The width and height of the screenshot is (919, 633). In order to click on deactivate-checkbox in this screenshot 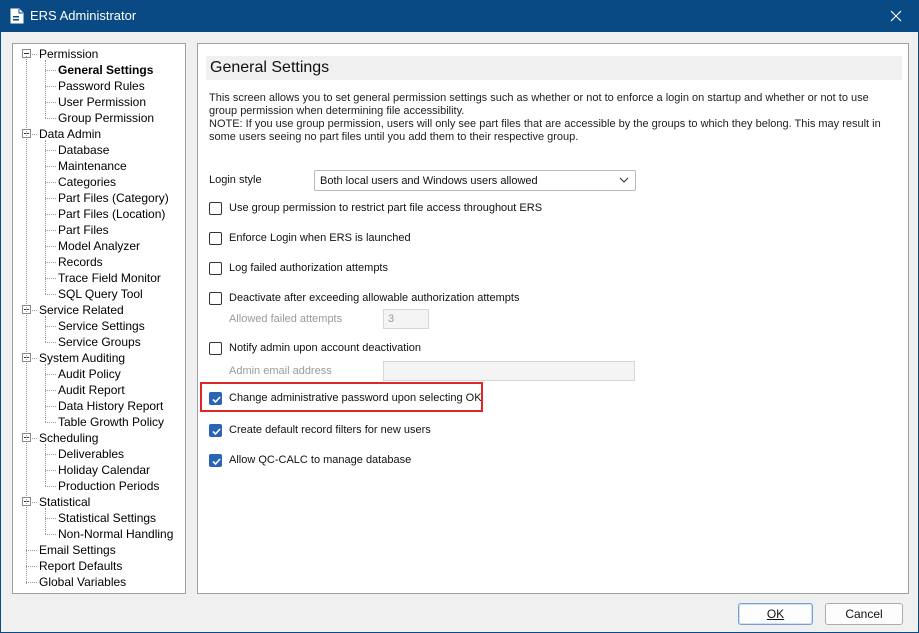, I will do `click(215, 298)`.